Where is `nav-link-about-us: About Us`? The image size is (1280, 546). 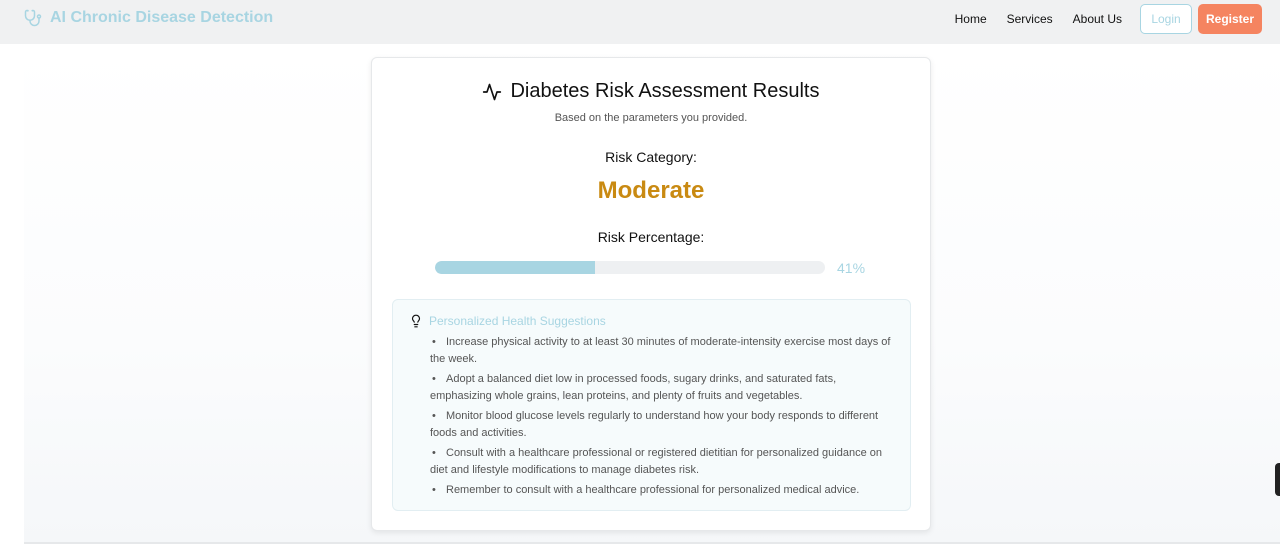
nav-link-about-us: About Us is located at coordinates (1097, 19).